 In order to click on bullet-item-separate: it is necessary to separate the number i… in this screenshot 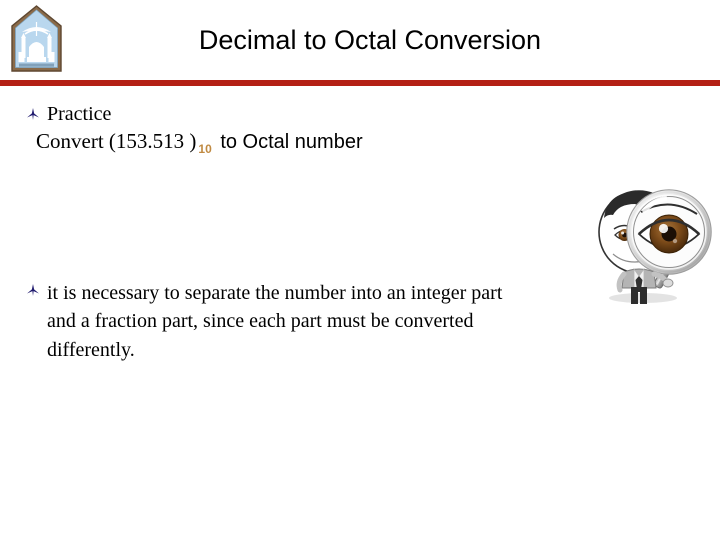, I will do `click(276, 321)`.